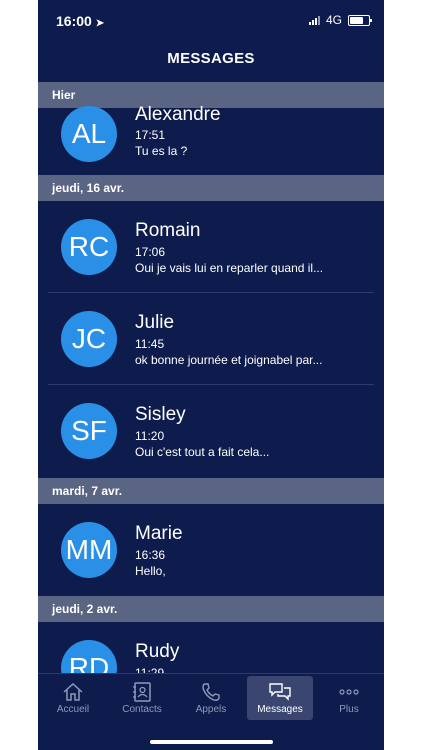 This screenshot has height=750, width=422. I want to click on tab-label: Appels, so click(211, 709).